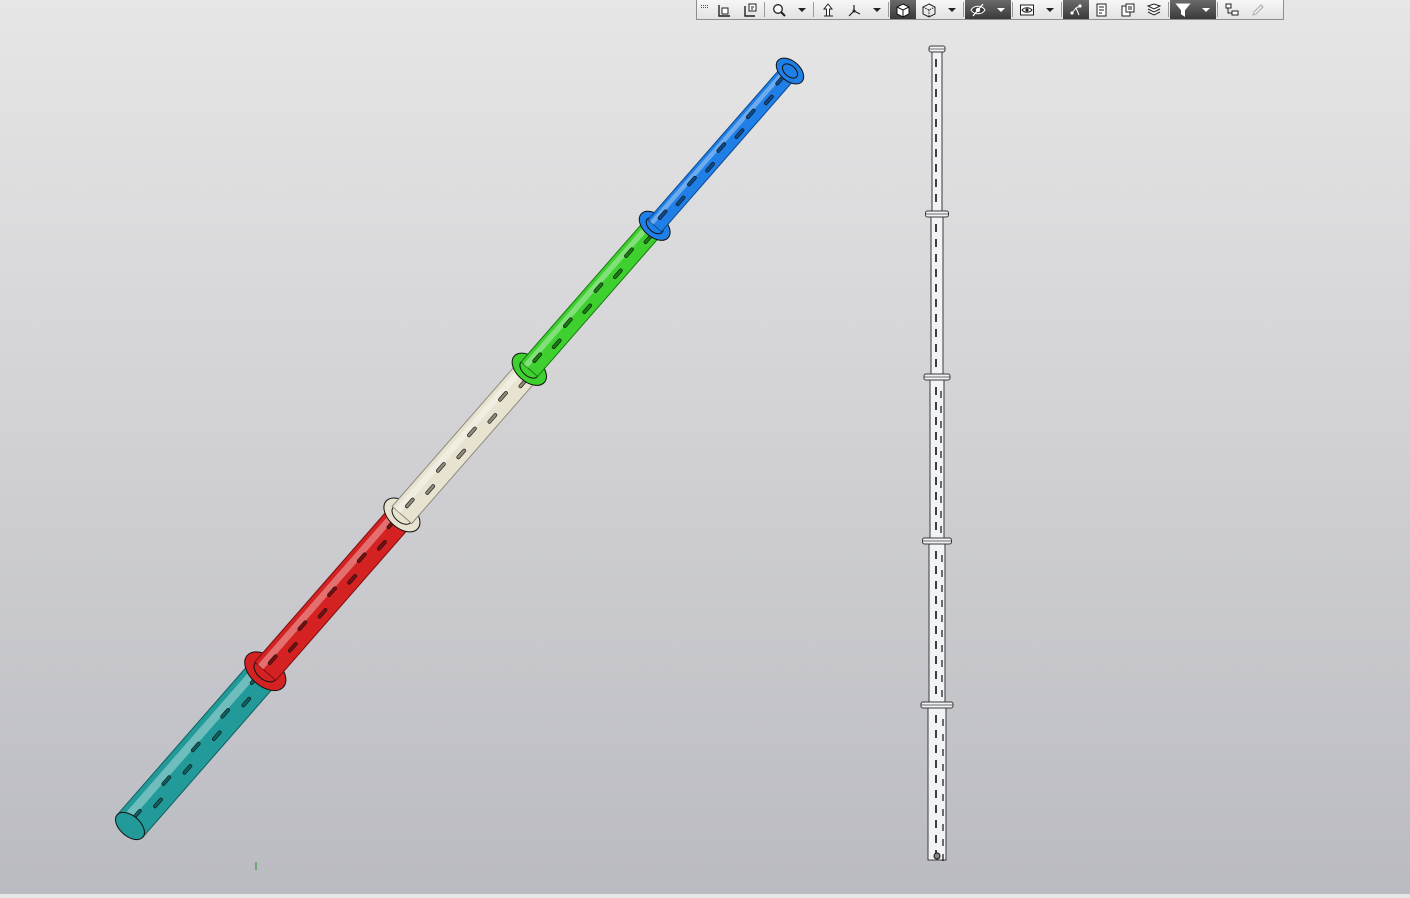 The width and height of the screenshot is (1410, 898). Describe the element at coordinates (588, 294) in the screenshot. I see `segment-green-highlight` at that location.